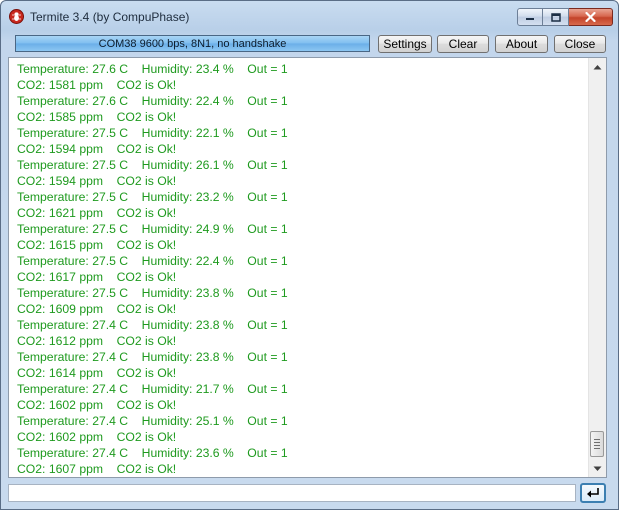 The height and width of the screenshot is (510, 619). Describe the element at coordinates (97, 245) in the screenshot. I see `terminal-line: CO2: 1615 ppm CO2 is Ok!` at that location.